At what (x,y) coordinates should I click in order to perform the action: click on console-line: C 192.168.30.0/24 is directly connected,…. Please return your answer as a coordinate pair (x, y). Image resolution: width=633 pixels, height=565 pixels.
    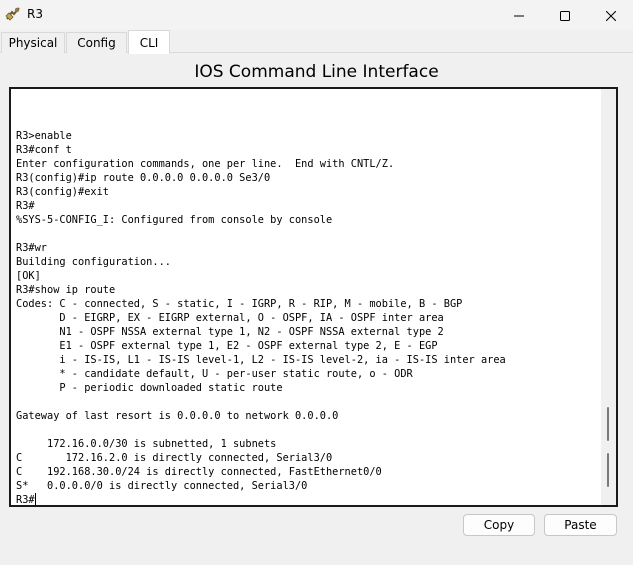
    Looking at the image, I should click on (199, 472).